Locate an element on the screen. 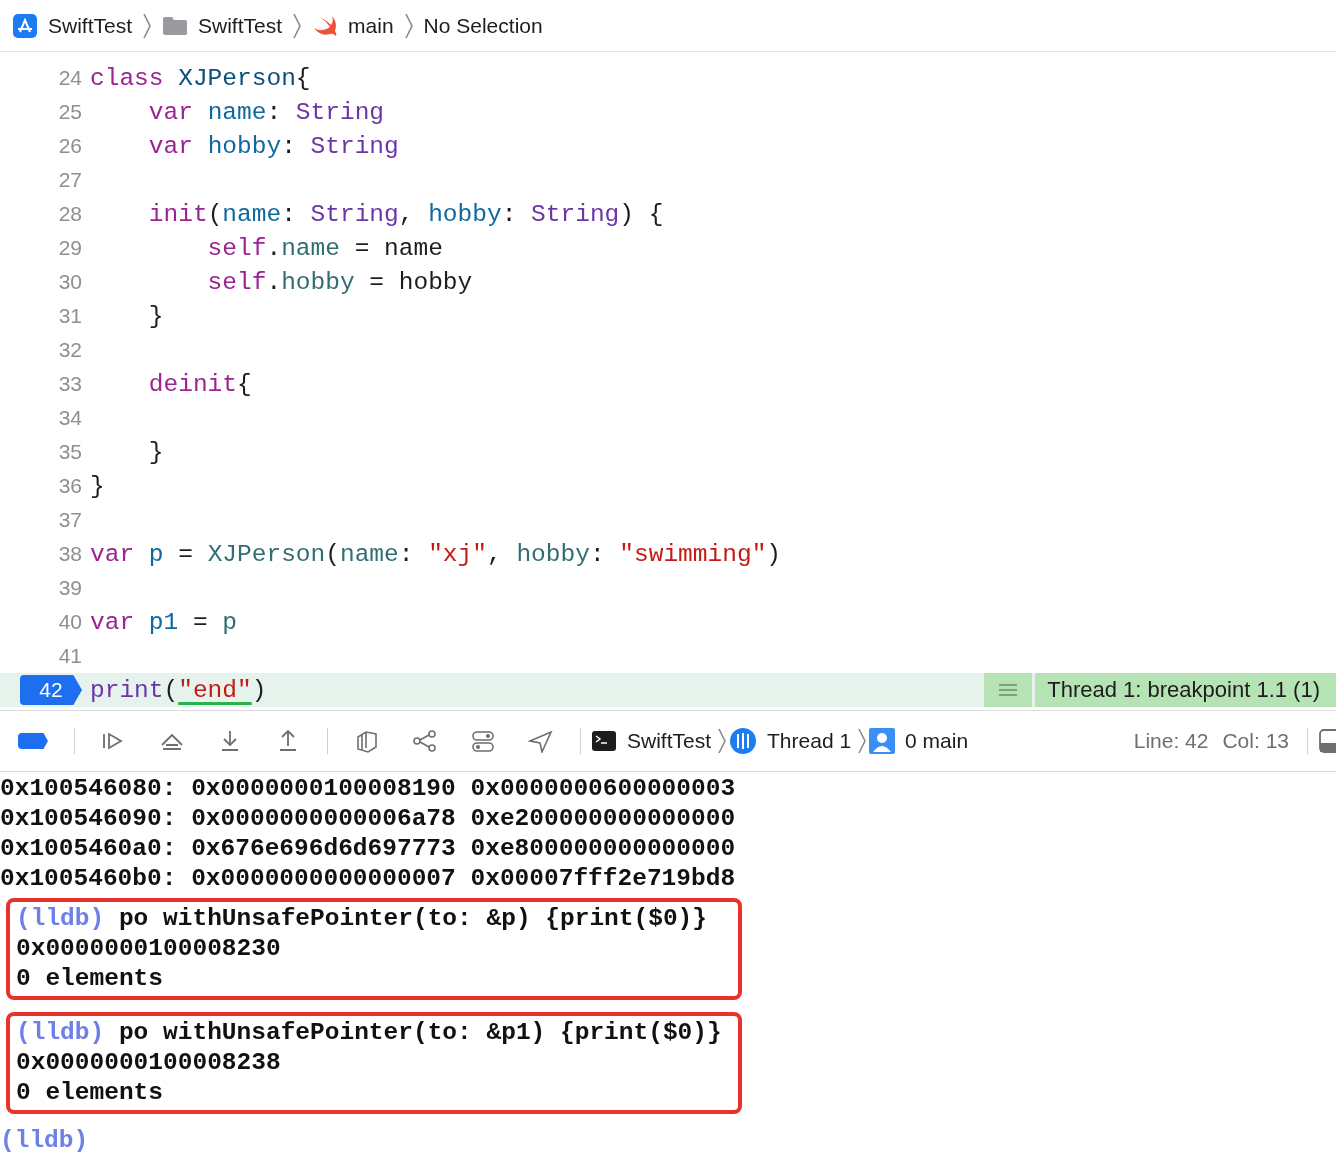  folder-icon is located at coordinates (175, 25).